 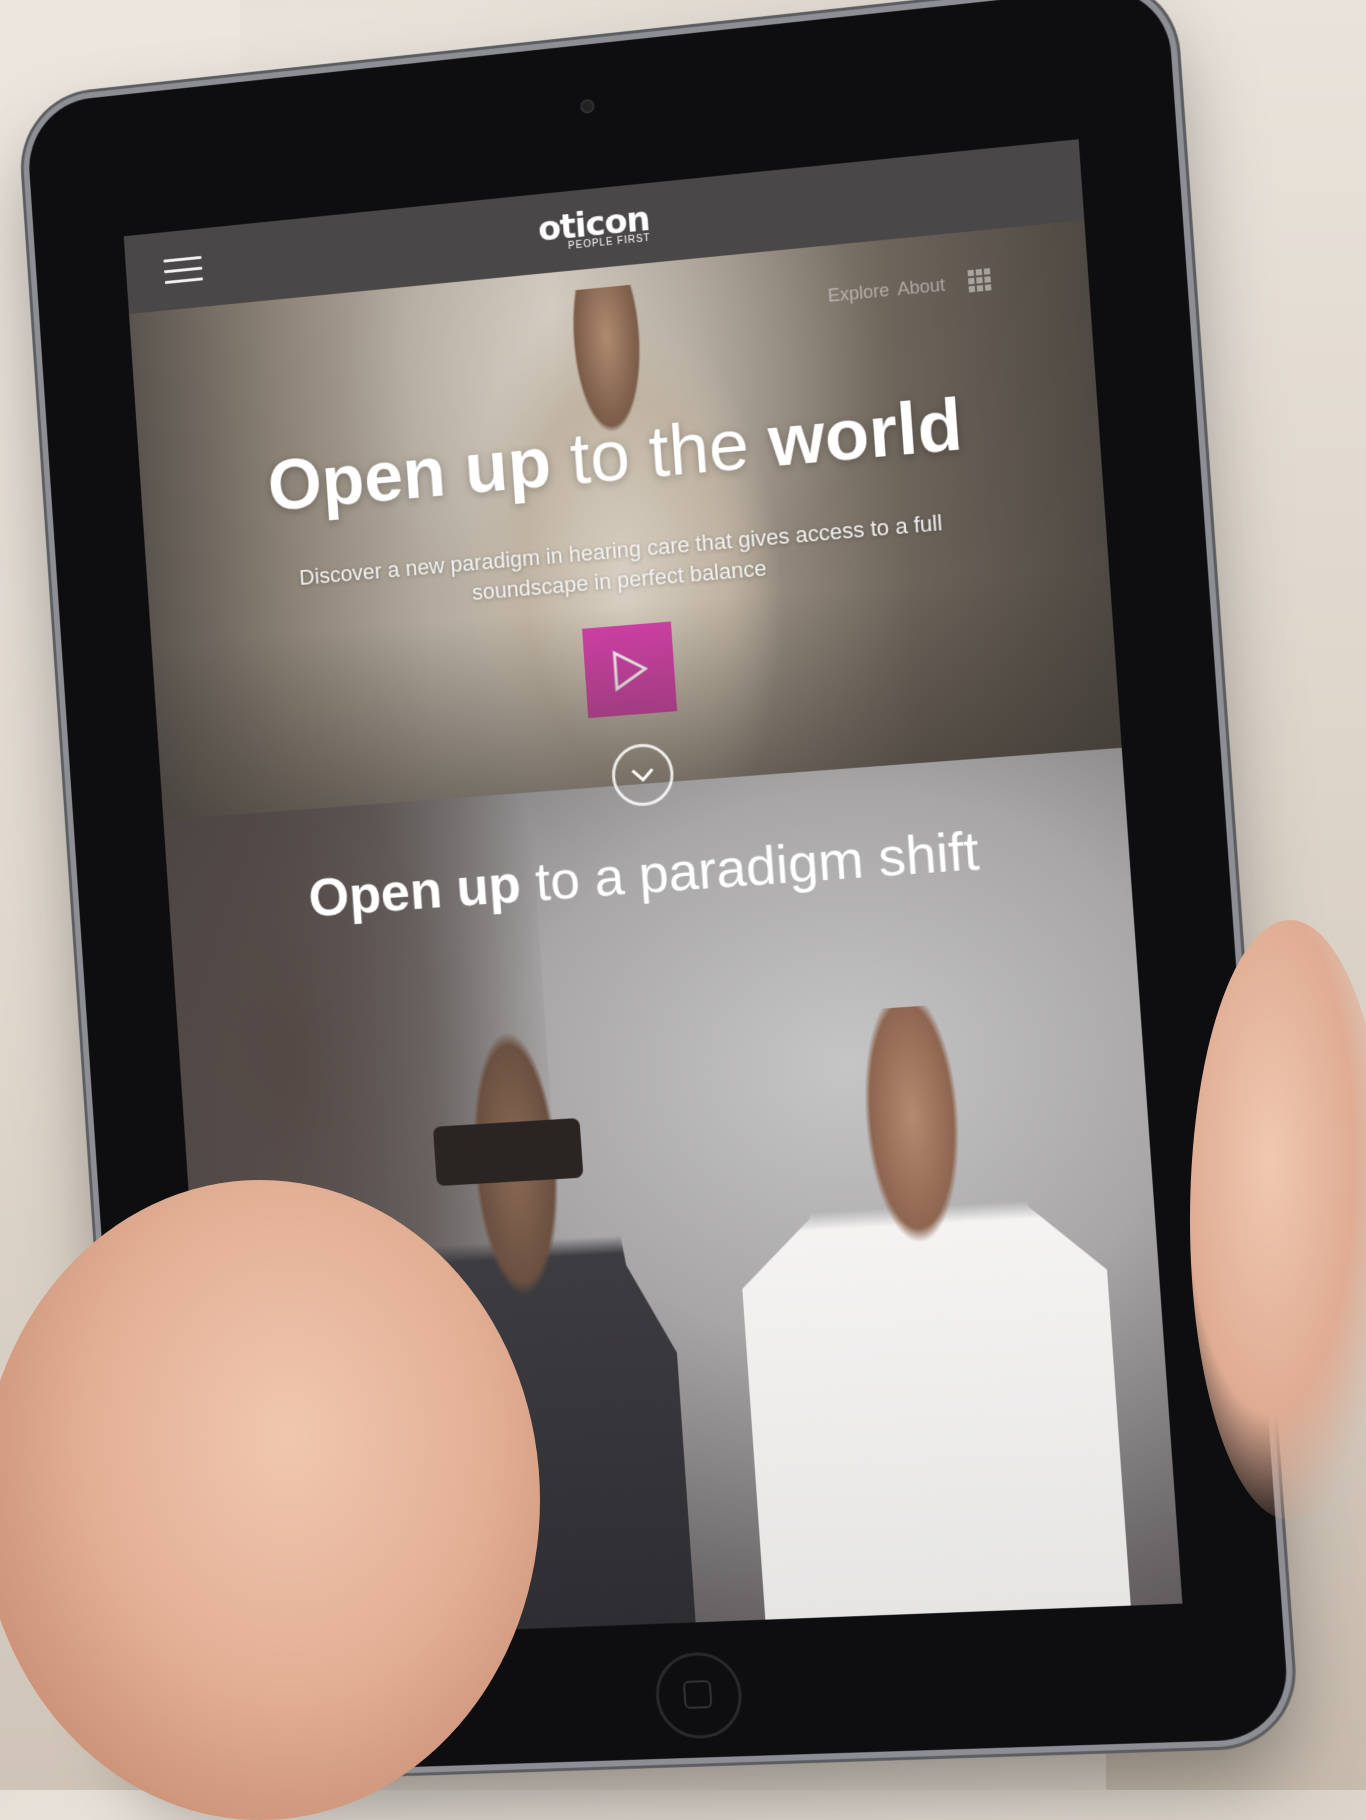 What do you see at coordinates (587, 106) in the screenshot?
I see `front-camera` at bounding box center [587, 106].